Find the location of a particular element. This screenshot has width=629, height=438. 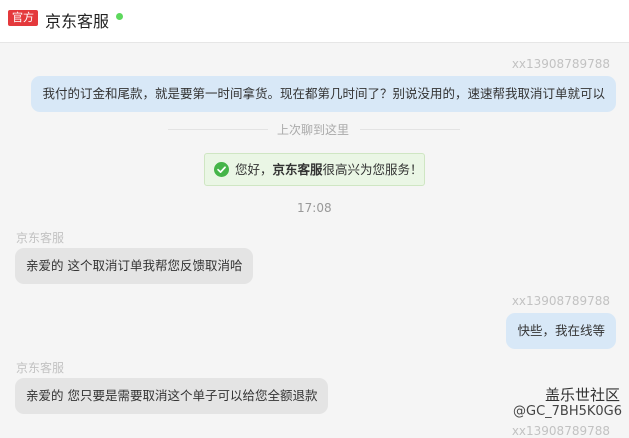

chat-title: 京东客服 is located at coordinates (77, 21).